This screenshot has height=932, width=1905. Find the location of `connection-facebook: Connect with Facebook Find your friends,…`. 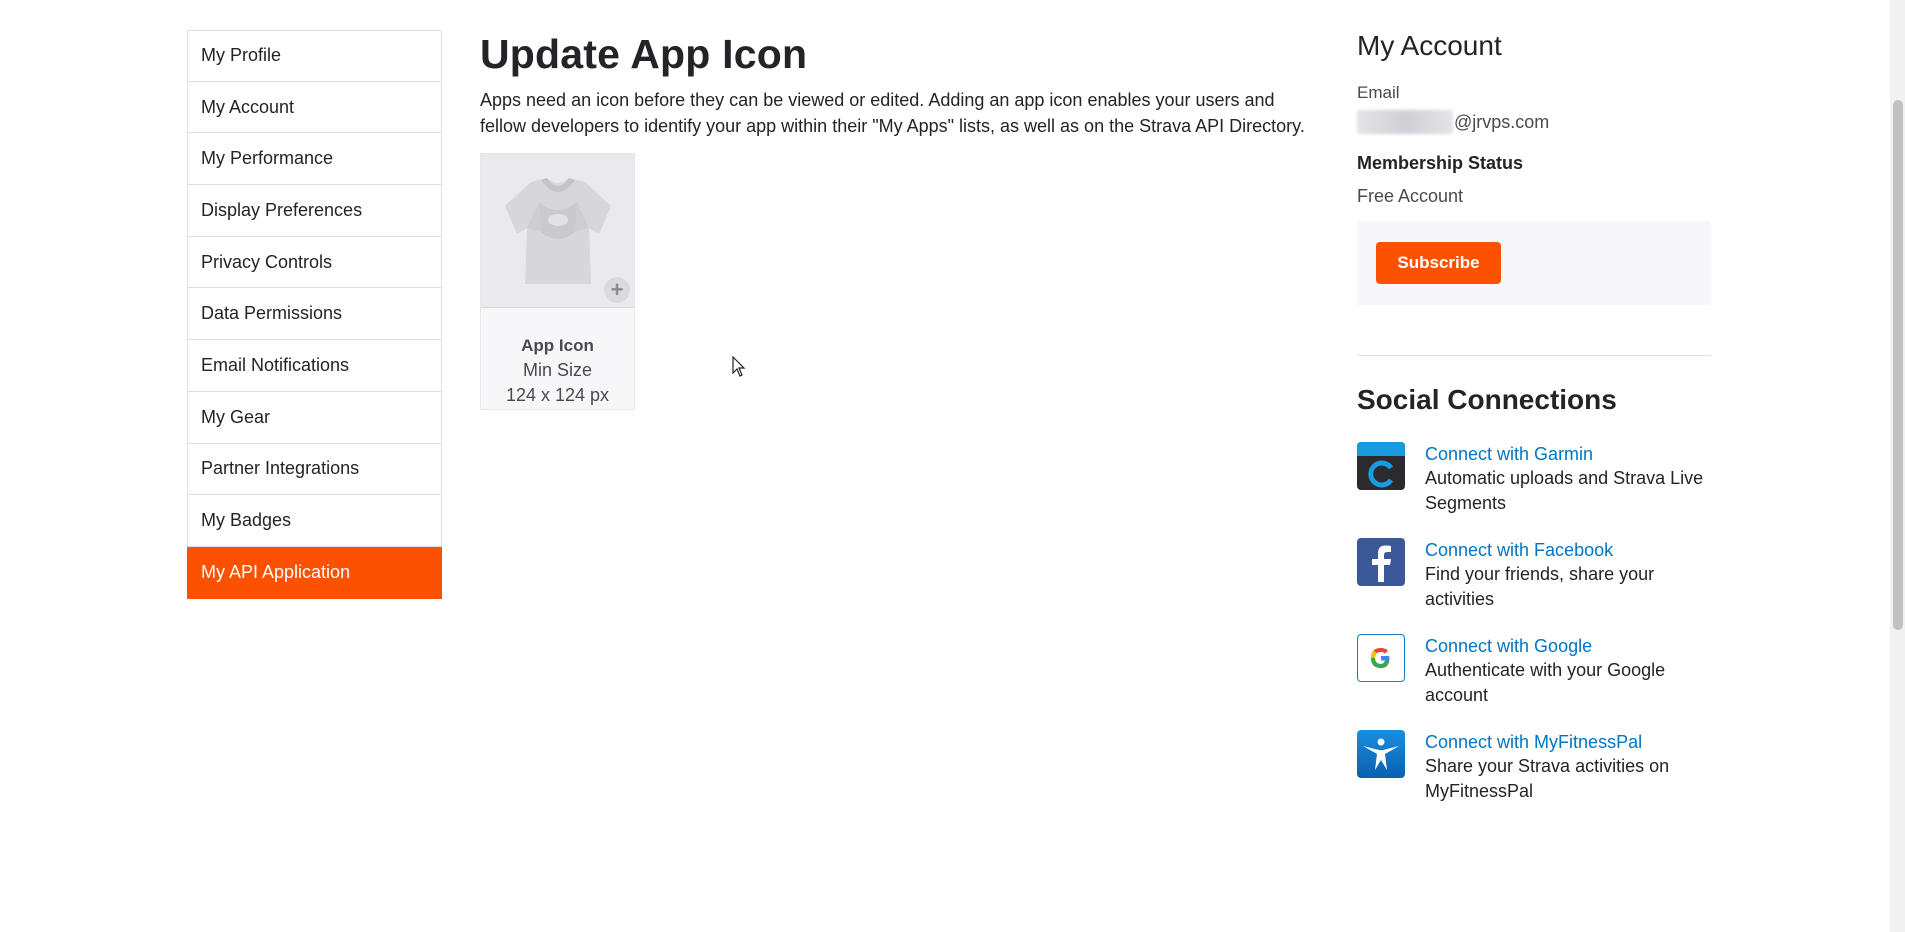

connection-facebook: Connect with Facebook Find your friends,… is located at coordinates (1534, 575).